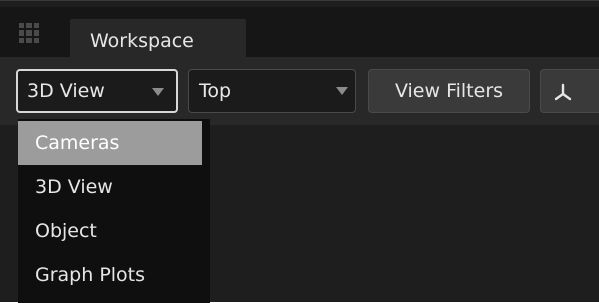  What do you see at coordinates (449, 91) in the screenshot?
I see `view-filters-button: View Filters` at bounding box center [449, 91].